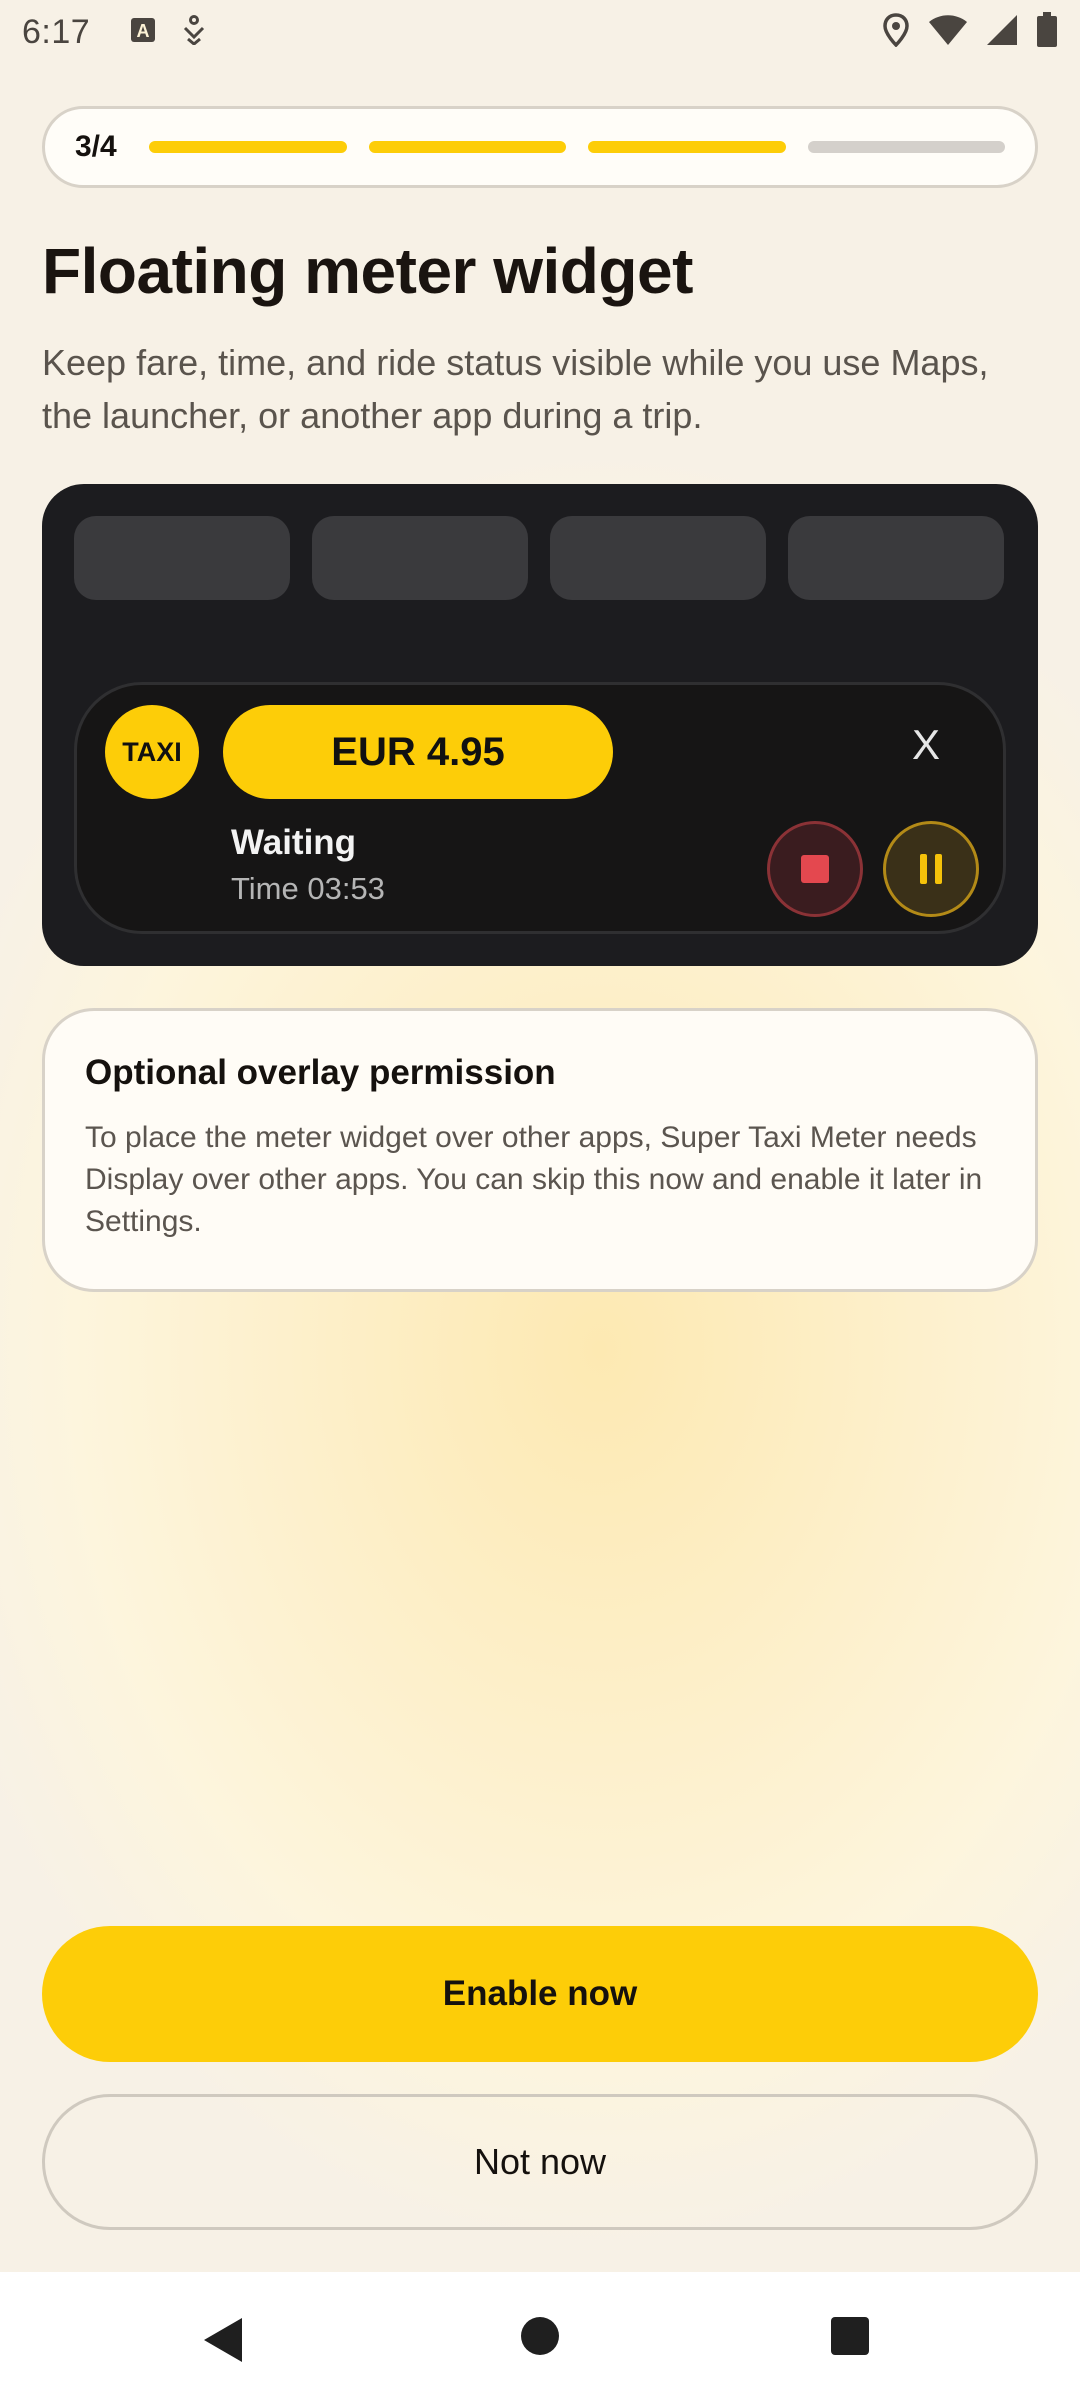 The height and width of the screenshot is (2400, 1080). What do you see at coordinates (367, 271) in the screenshot?
I see `page-title: Floating meter widget` at bounding box center [367, 271].